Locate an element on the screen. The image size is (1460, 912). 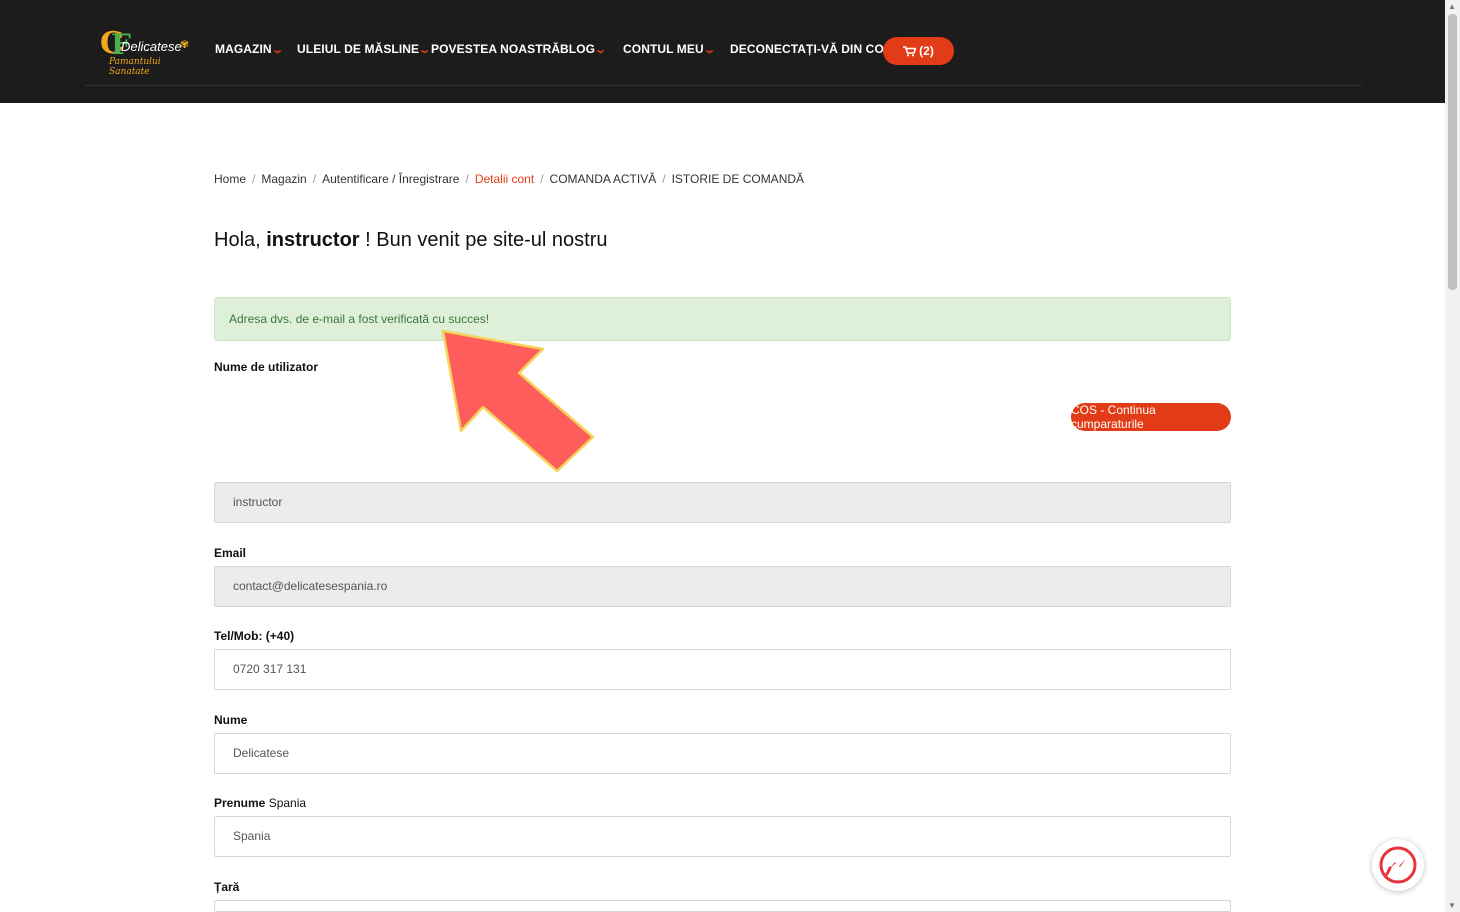
firstname-field: Spania is located at coordinates (722, 836).